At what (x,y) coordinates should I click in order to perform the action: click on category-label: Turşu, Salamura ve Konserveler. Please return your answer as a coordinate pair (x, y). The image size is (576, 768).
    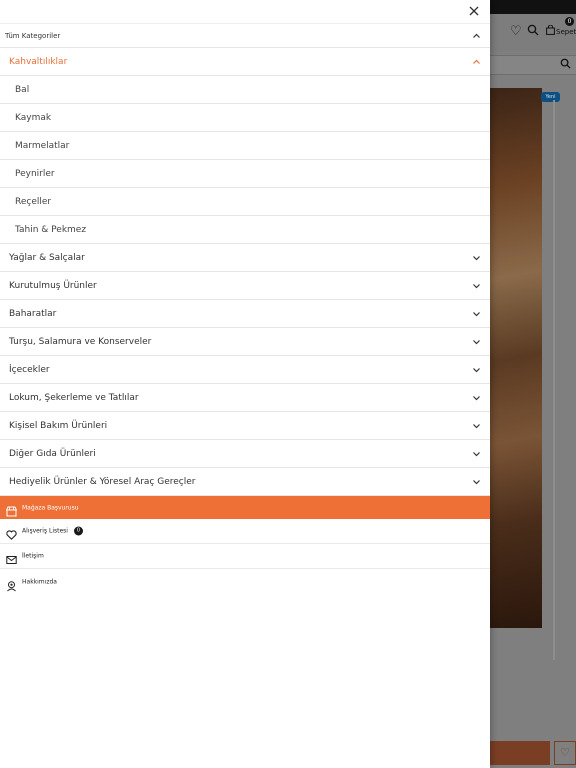
    Looking at the image, I should click on (80, 341).